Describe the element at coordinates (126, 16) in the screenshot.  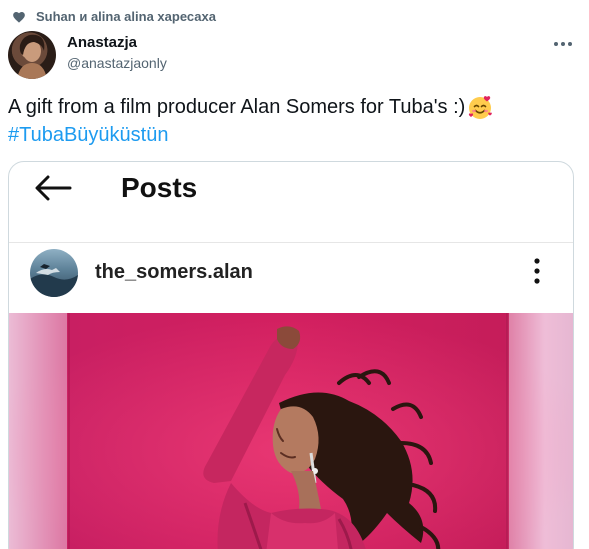
I see `social-context-text: Suhan и alina alina харесаха` at that location.